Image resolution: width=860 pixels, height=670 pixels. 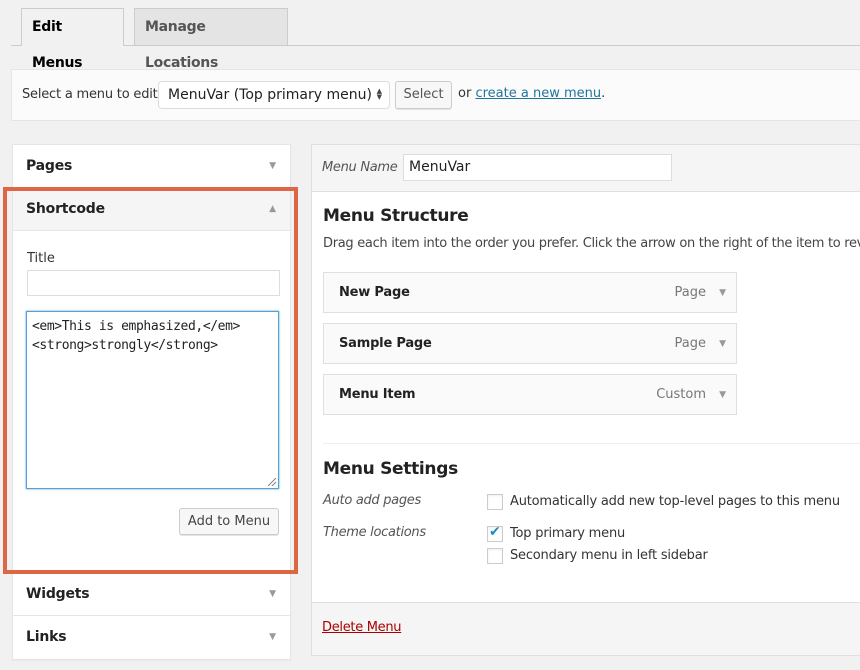 I want to click on menu-select-value: MenuVar (Top primary menu), so click(x=270, y=95).